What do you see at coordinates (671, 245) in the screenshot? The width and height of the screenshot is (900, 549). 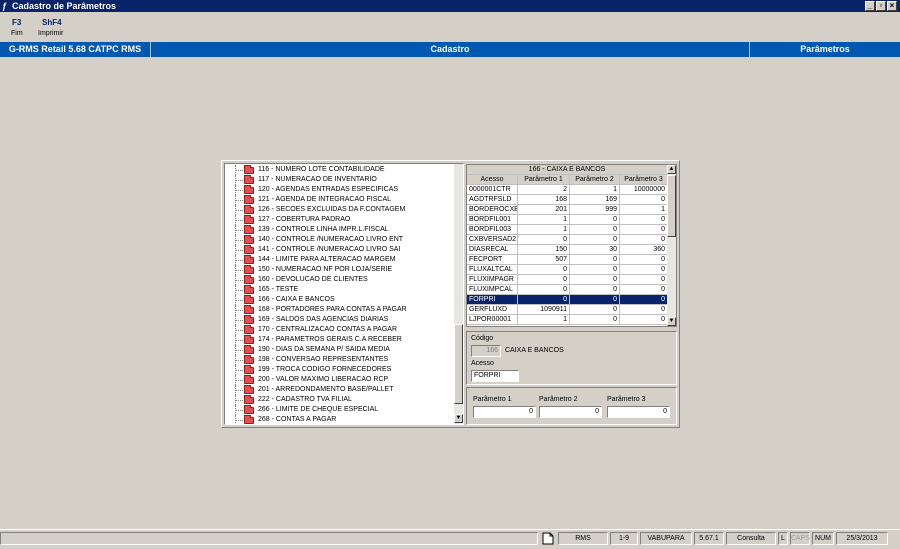 I see `grid-scrollbar: ▲ ▼` at bounding box center [671, 245].